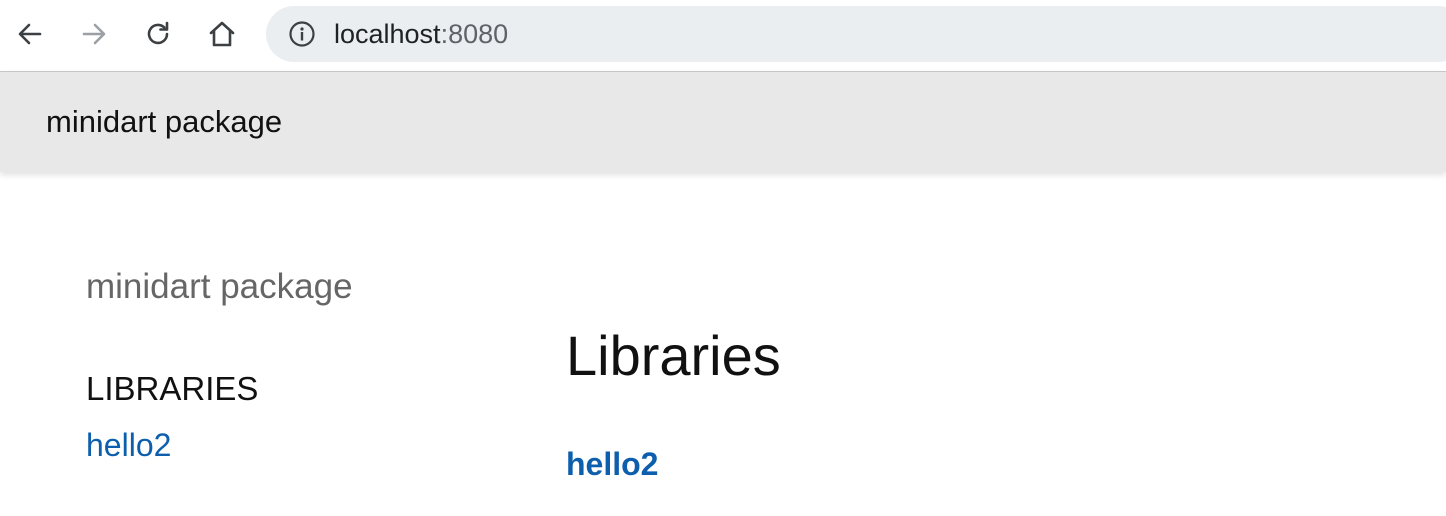 This screenshot has height=516, width=1446. Describe the element at coordinates (172, 388) in the screenshot. I see `sidebar-libraries-heading: LIBRARIES` at that location.